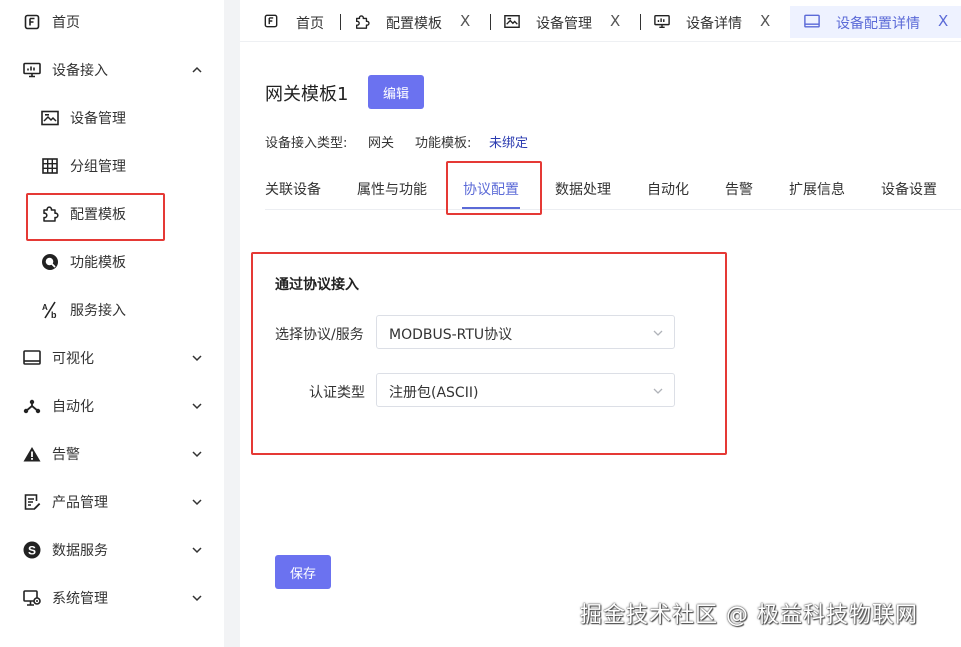 This screenshot has width=961, height=647. What do you see at coordinates (45, 307) in the screenshot?
I see `svg-text: A` at bounding box center [45, 307].